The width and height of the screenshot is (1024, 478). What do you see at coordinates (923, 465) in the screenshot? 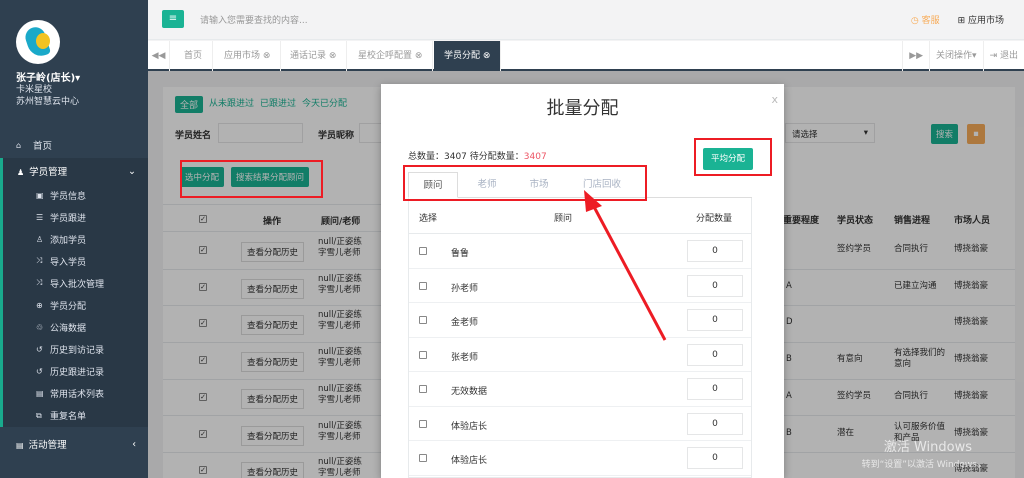
I see `windows-watermark-sub: 转到“设置”以激活 Windows。` at bounding box center [923, 465].